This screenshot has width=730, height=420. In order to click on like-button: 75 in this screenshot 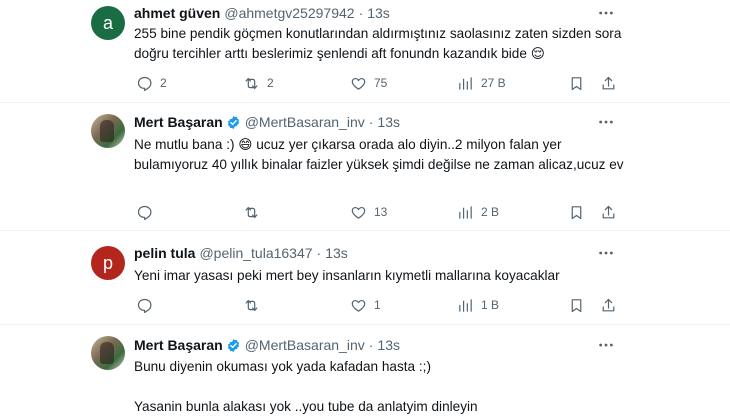, I will do `click(368, 83)`.